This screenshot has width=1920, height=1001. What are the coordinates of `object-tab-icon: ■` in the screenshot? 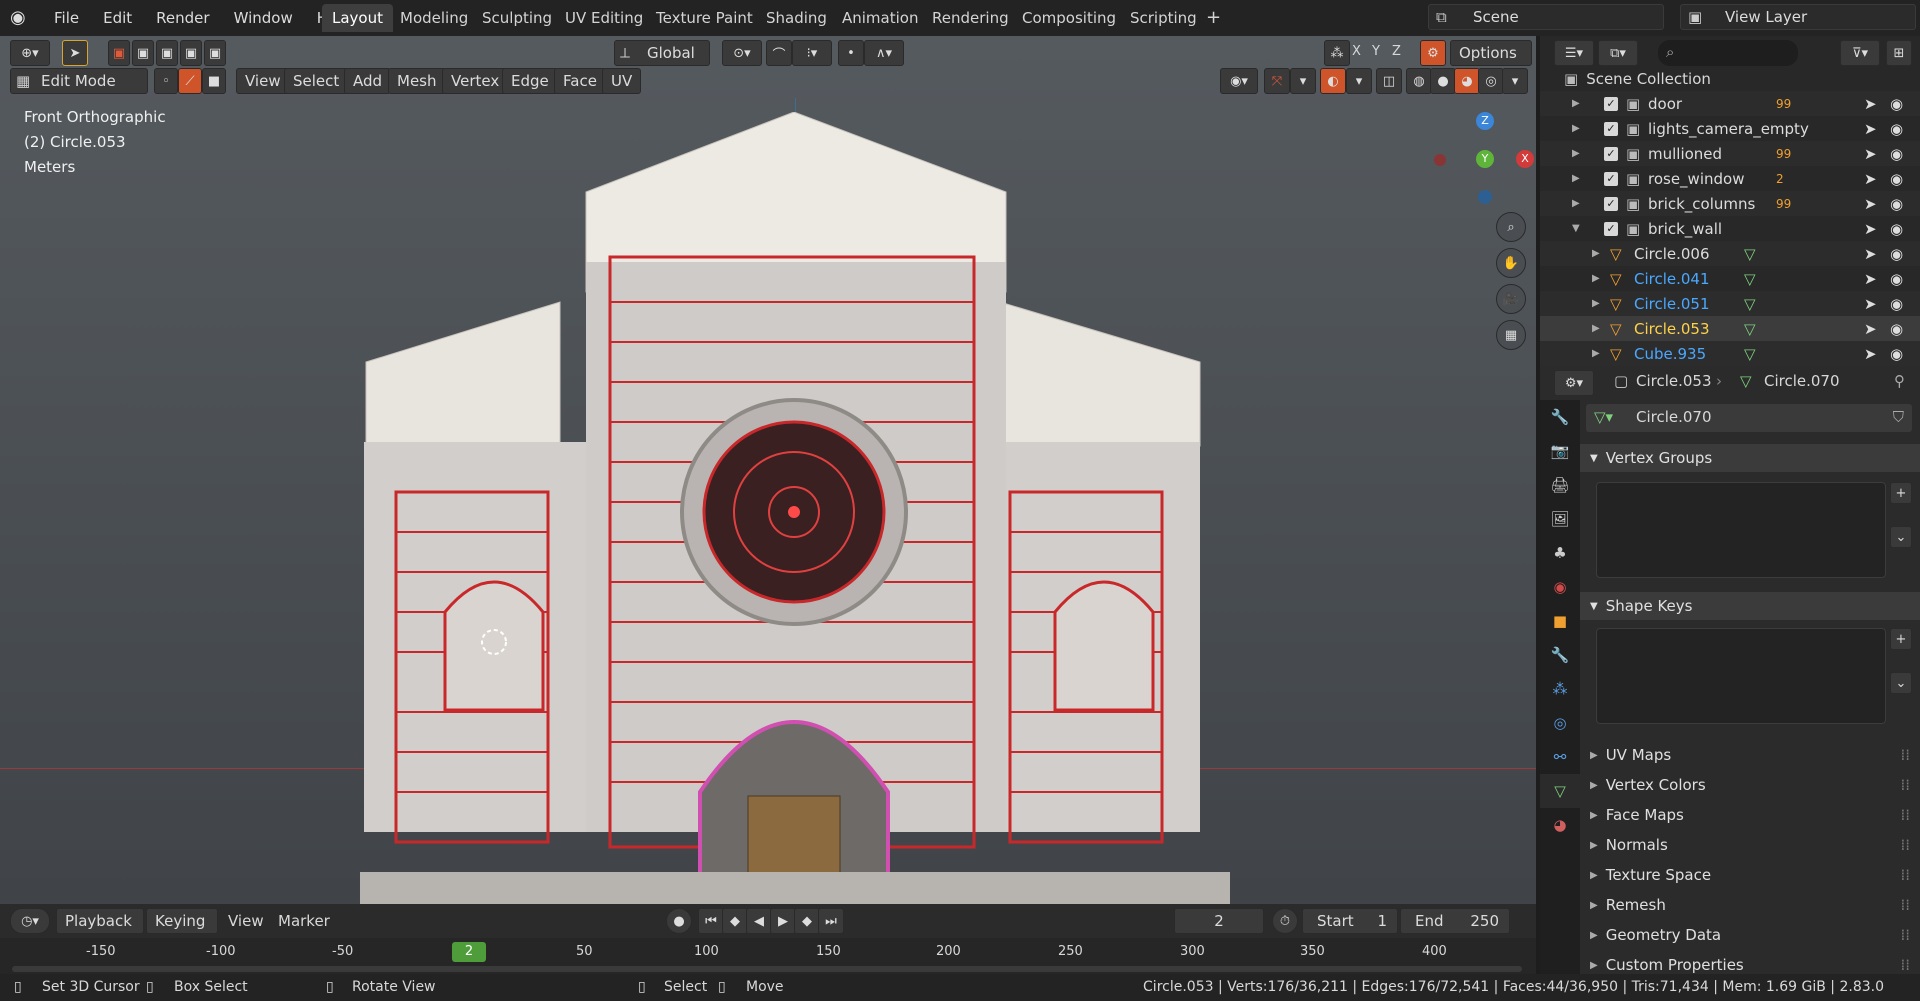 It's located at (1560, 621).